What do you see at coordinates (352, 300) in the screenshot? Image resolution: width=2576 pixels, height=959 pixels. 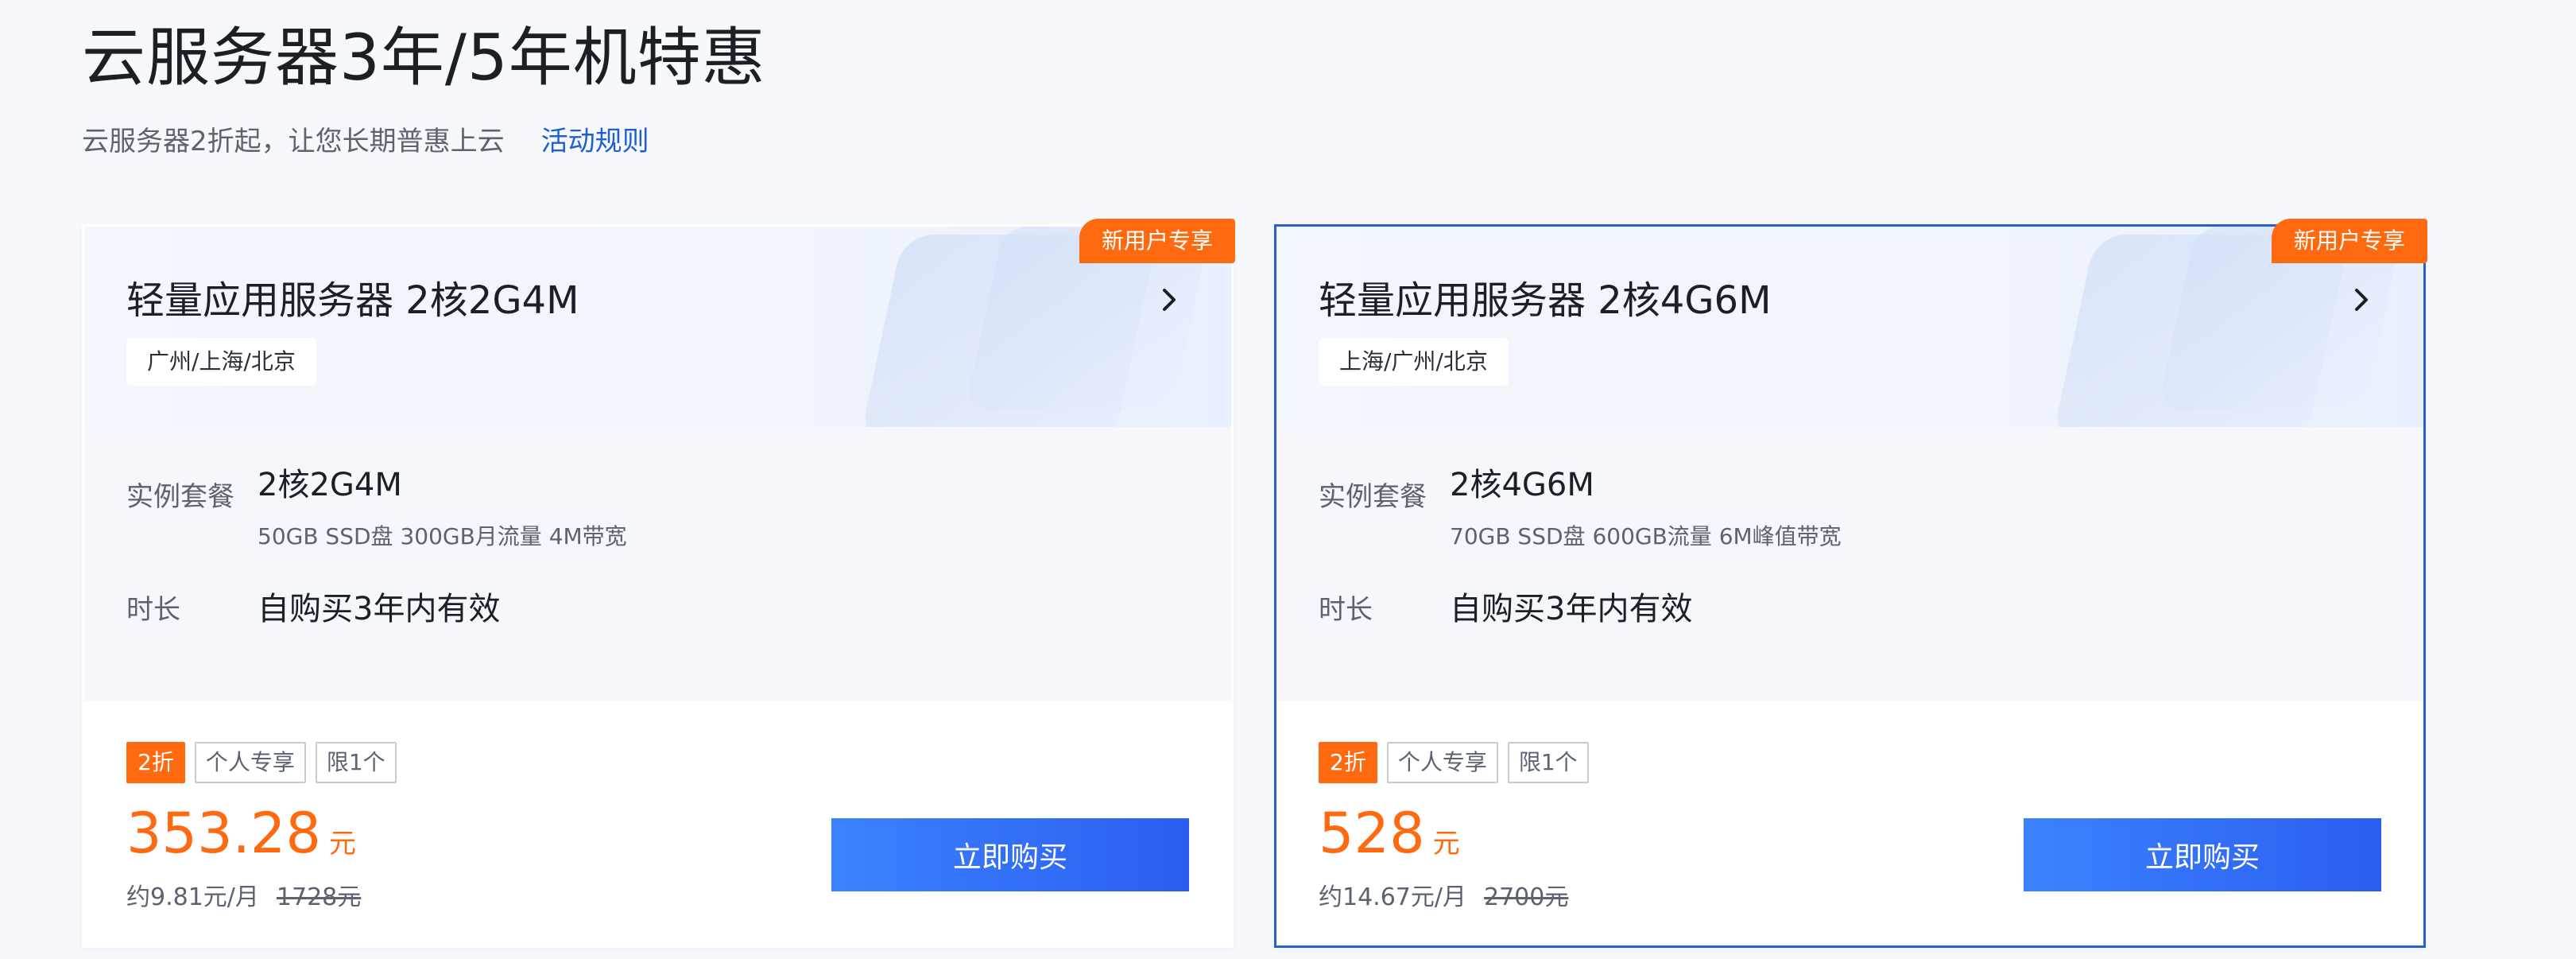 I see `product-name: 轻量应用服务器 2核2G4M` at bounding box center [352, 300].